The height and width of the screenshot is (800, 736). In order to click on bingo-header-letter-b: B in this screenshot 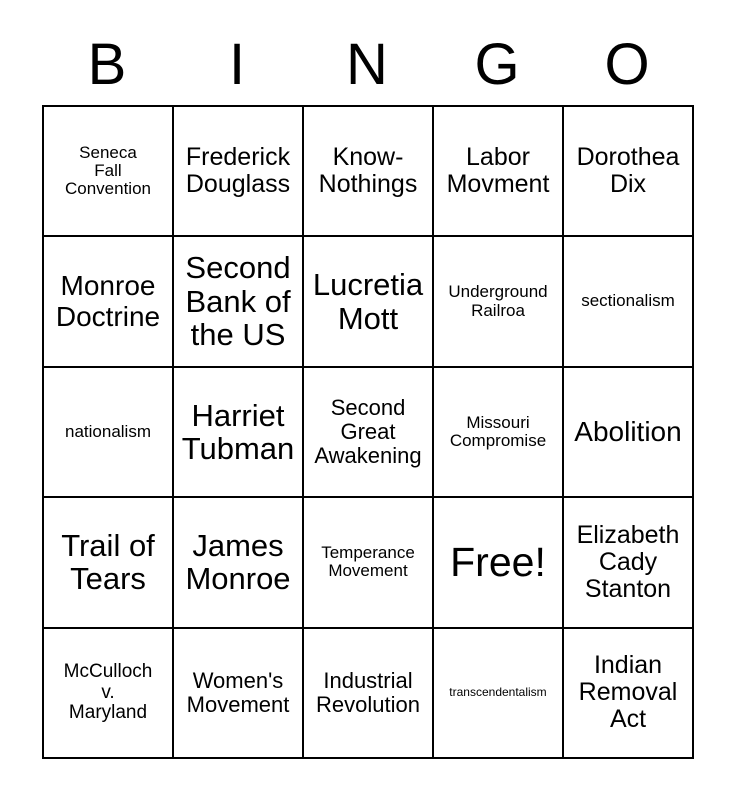, I will do `click(107, 64)`.